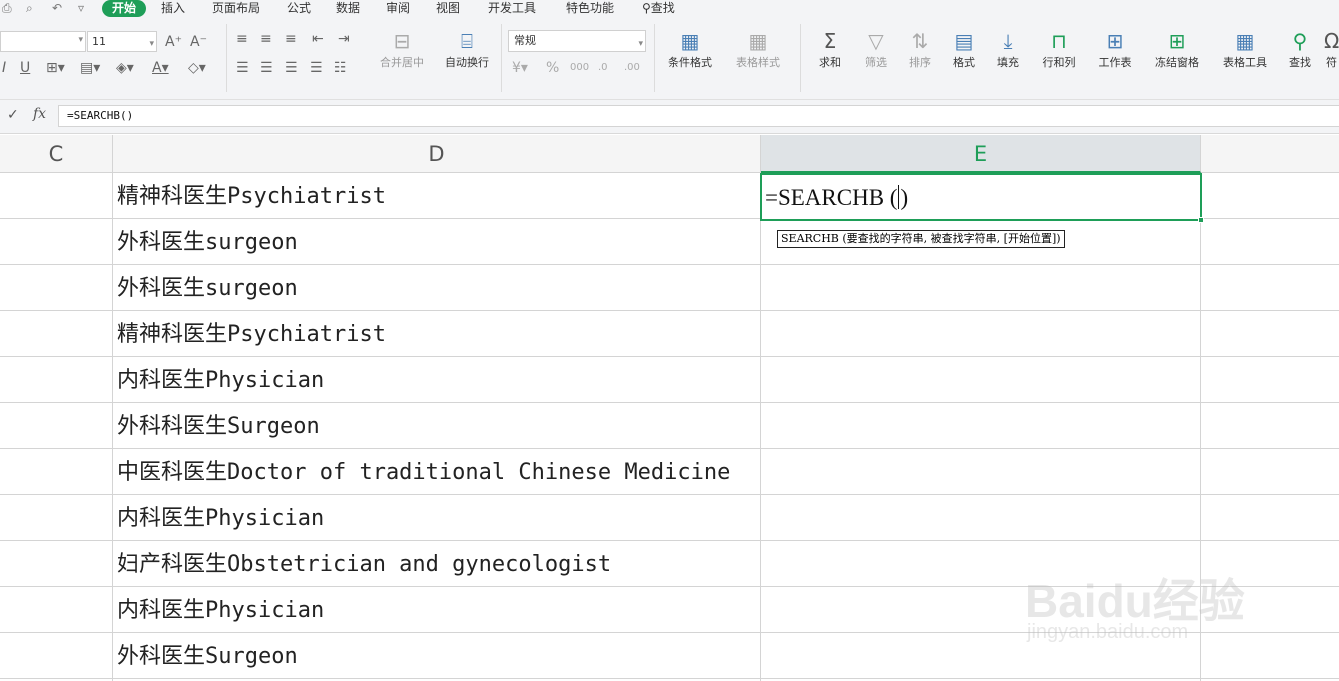 This screenshot has height=681, width=1339. Describe the element at coordinates (1245, 41) in the screenshot. I see `table-tools-icon: ▦` at that location.